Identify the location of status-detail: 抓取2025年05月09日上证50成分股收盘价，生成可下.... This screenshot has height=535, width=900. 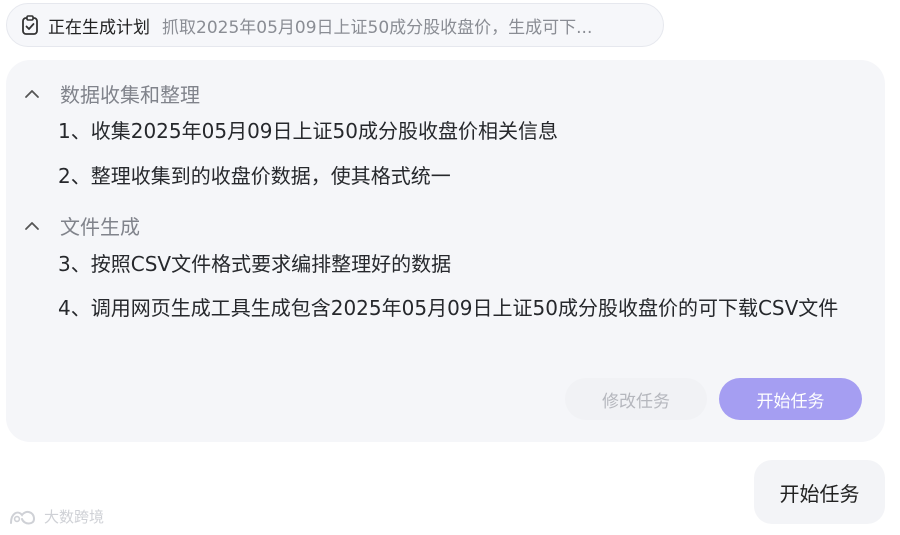
(377, 27).